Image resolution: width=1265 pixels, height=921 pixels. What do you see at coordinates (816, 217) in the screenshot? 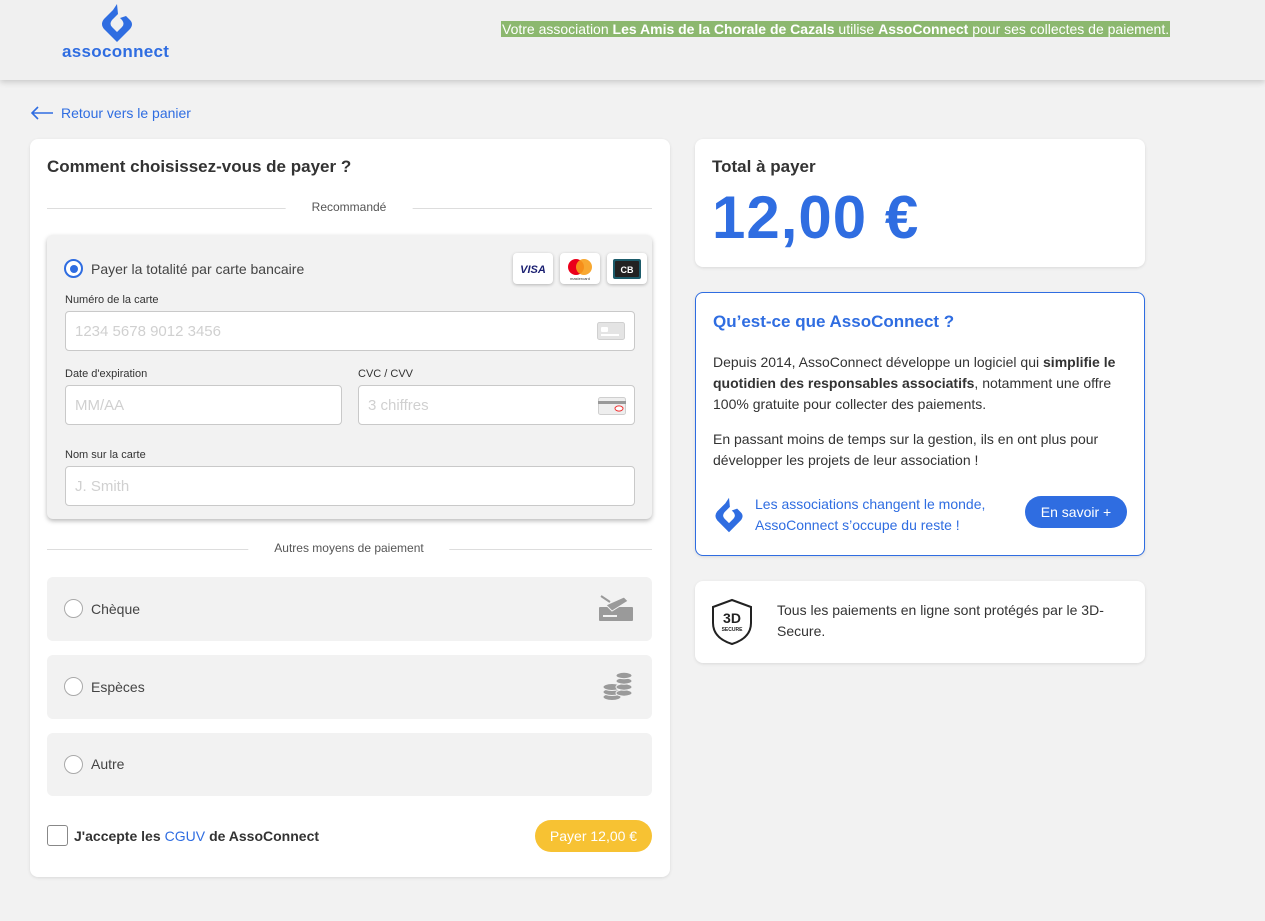
I see `total-amount: 12,00 €` at bounding box center [816, 217].